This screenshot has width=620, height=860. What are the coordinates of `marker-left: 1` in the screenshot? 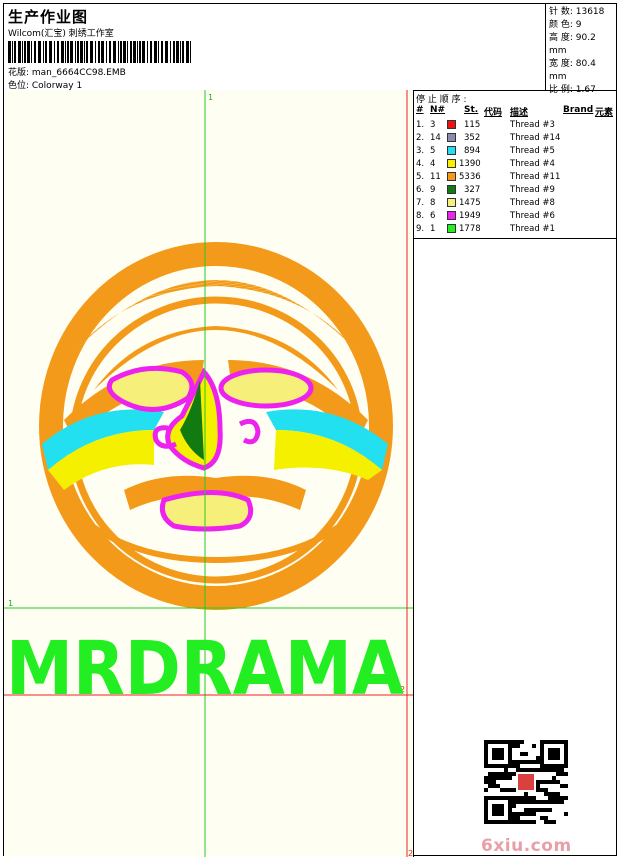 It's located at (10, 603).